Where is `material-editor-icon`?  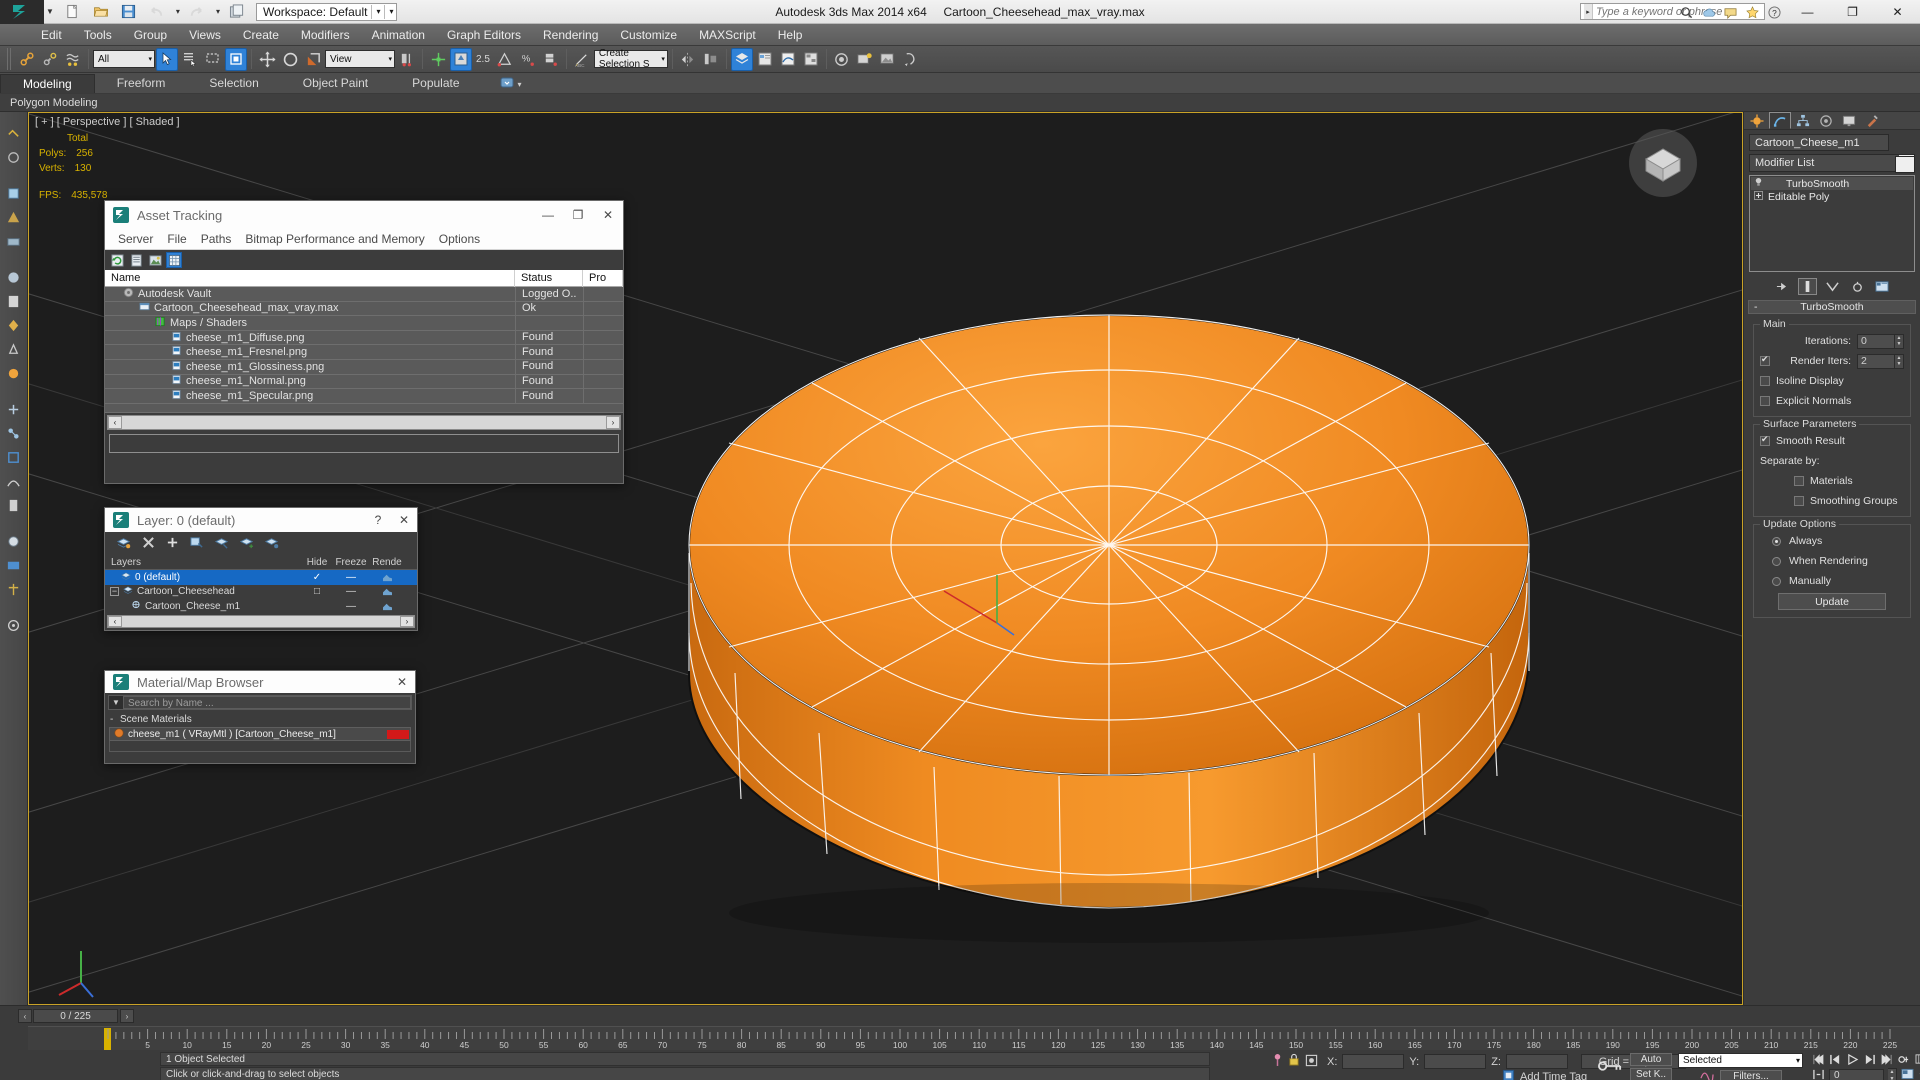
material-editor-icon is located at coordinates (842, 59).